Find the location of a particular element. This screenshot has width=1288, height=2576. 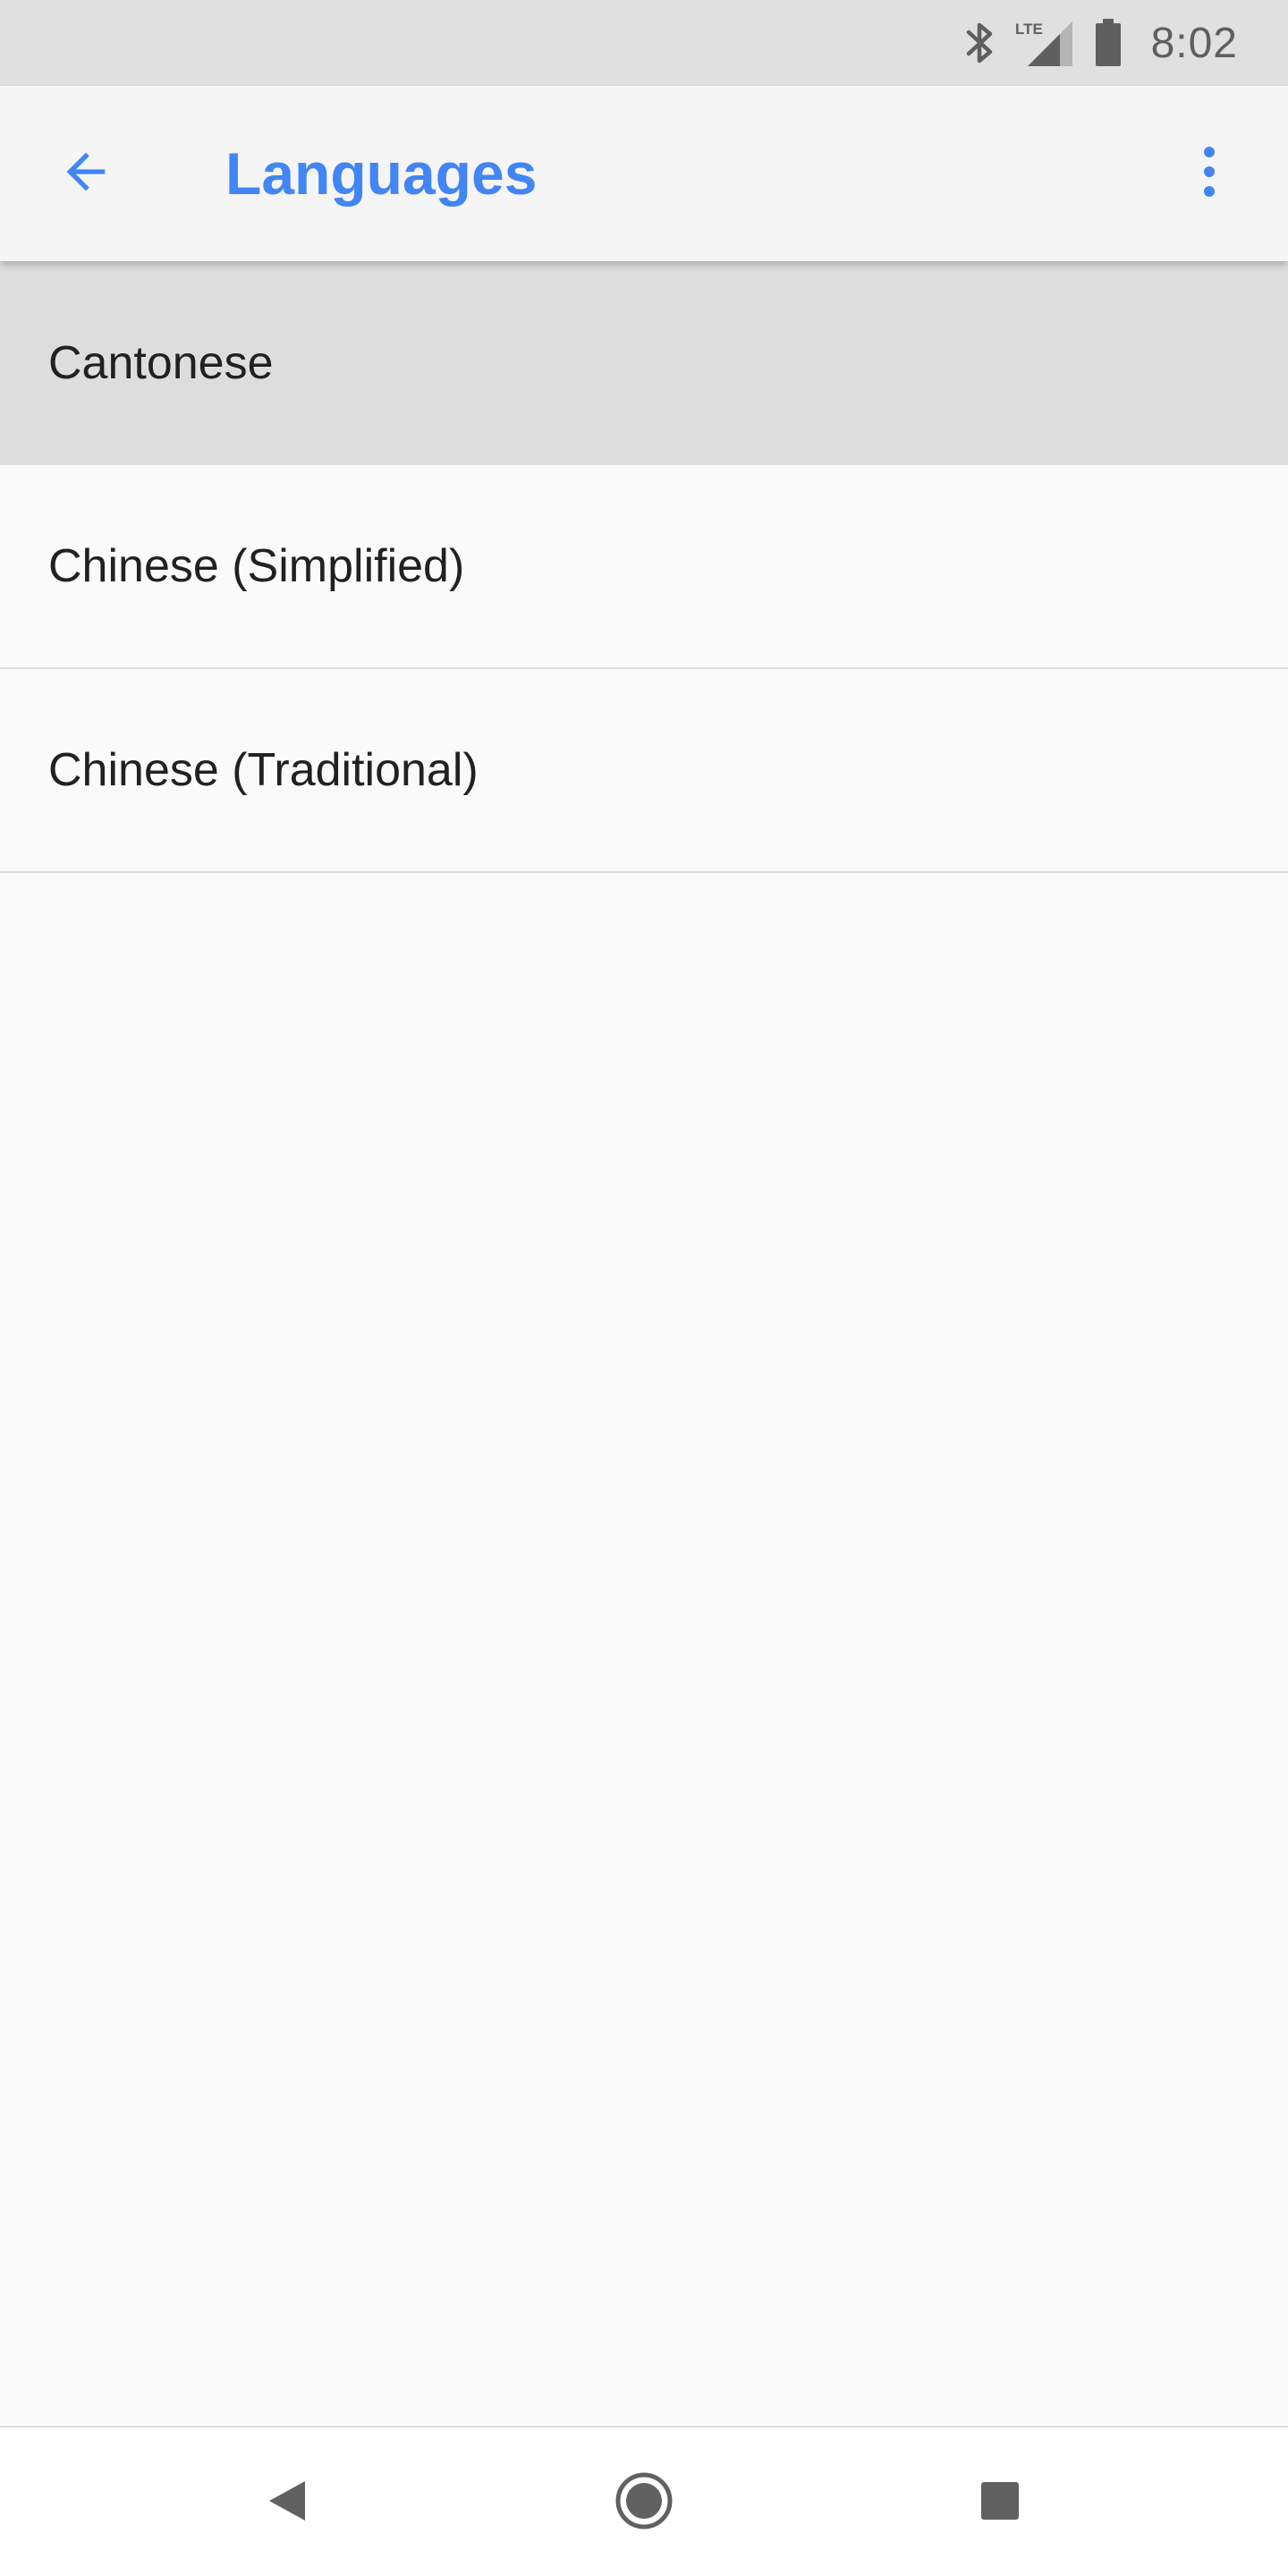

language-item-chinese-simplified: Chinese (Simplified) is located at coordinates (644, 567).